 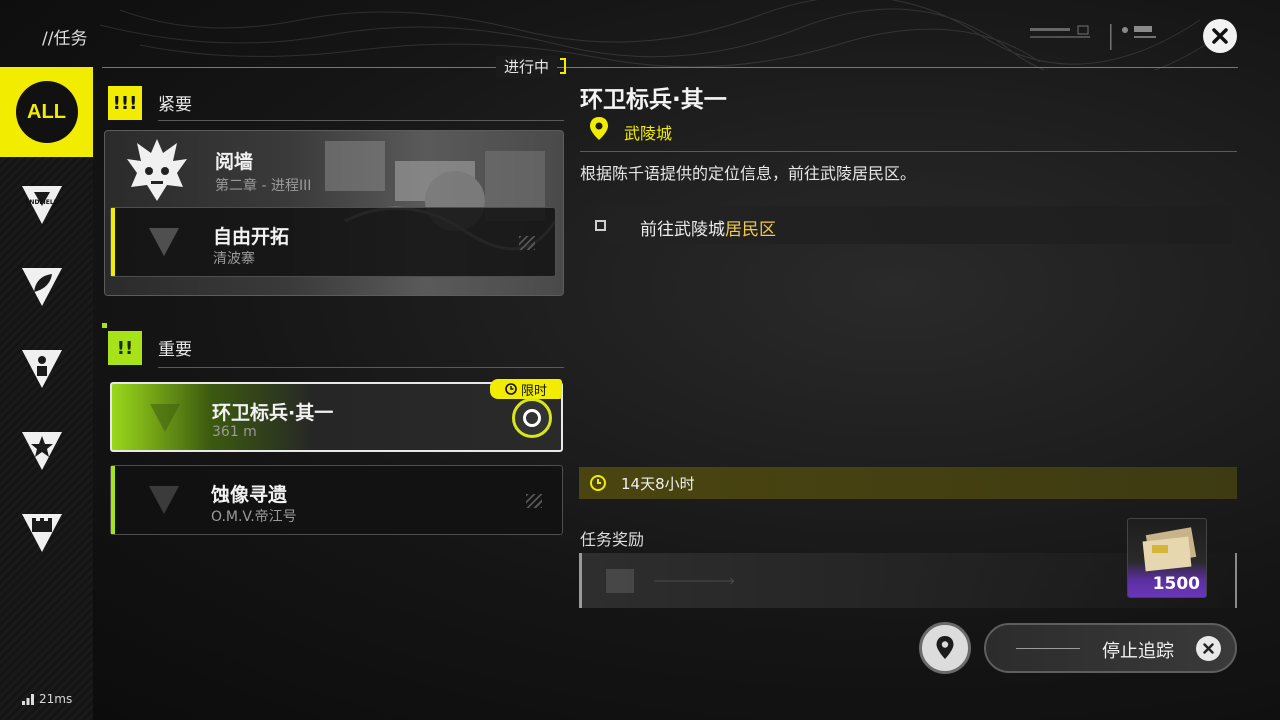 What do you see at coordinates (175, 105) in the screenshot?
I see `urgent-label: 紧要` at bounding box center [175, 105].